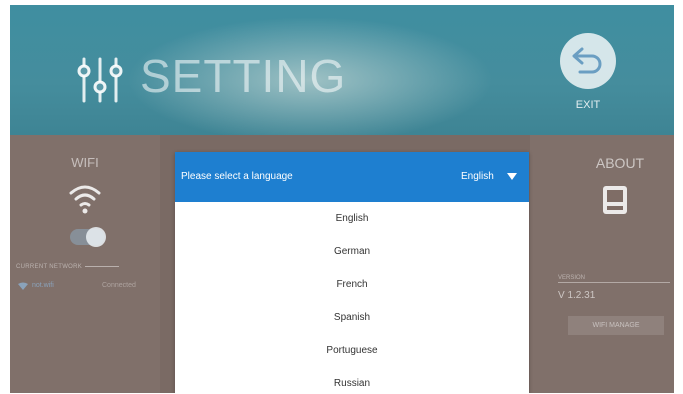 This screenshot has width=683, height=394. I want to click on selected-language: English, so click(477, 176).